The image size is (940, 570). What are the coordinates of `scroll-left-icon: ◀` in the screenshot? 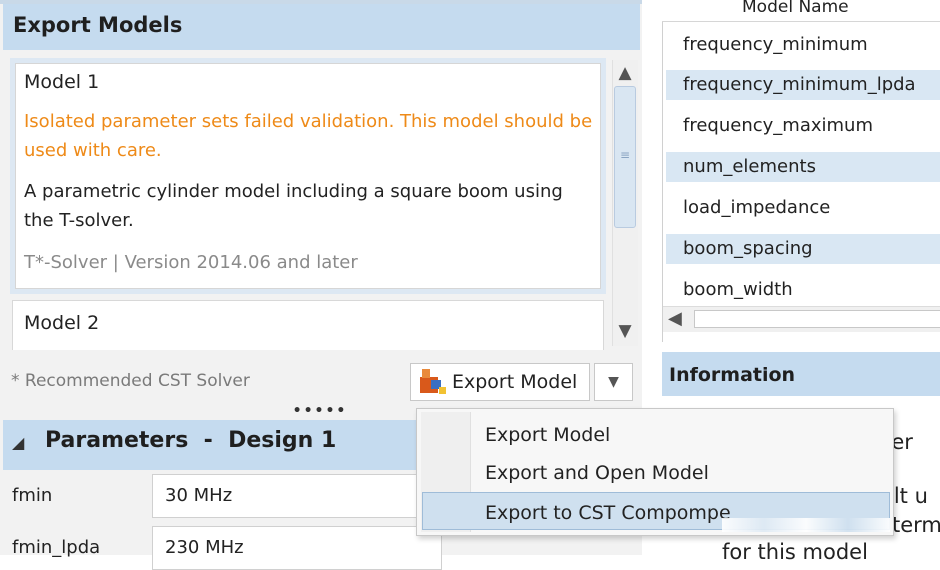 It's located at (679, 319).